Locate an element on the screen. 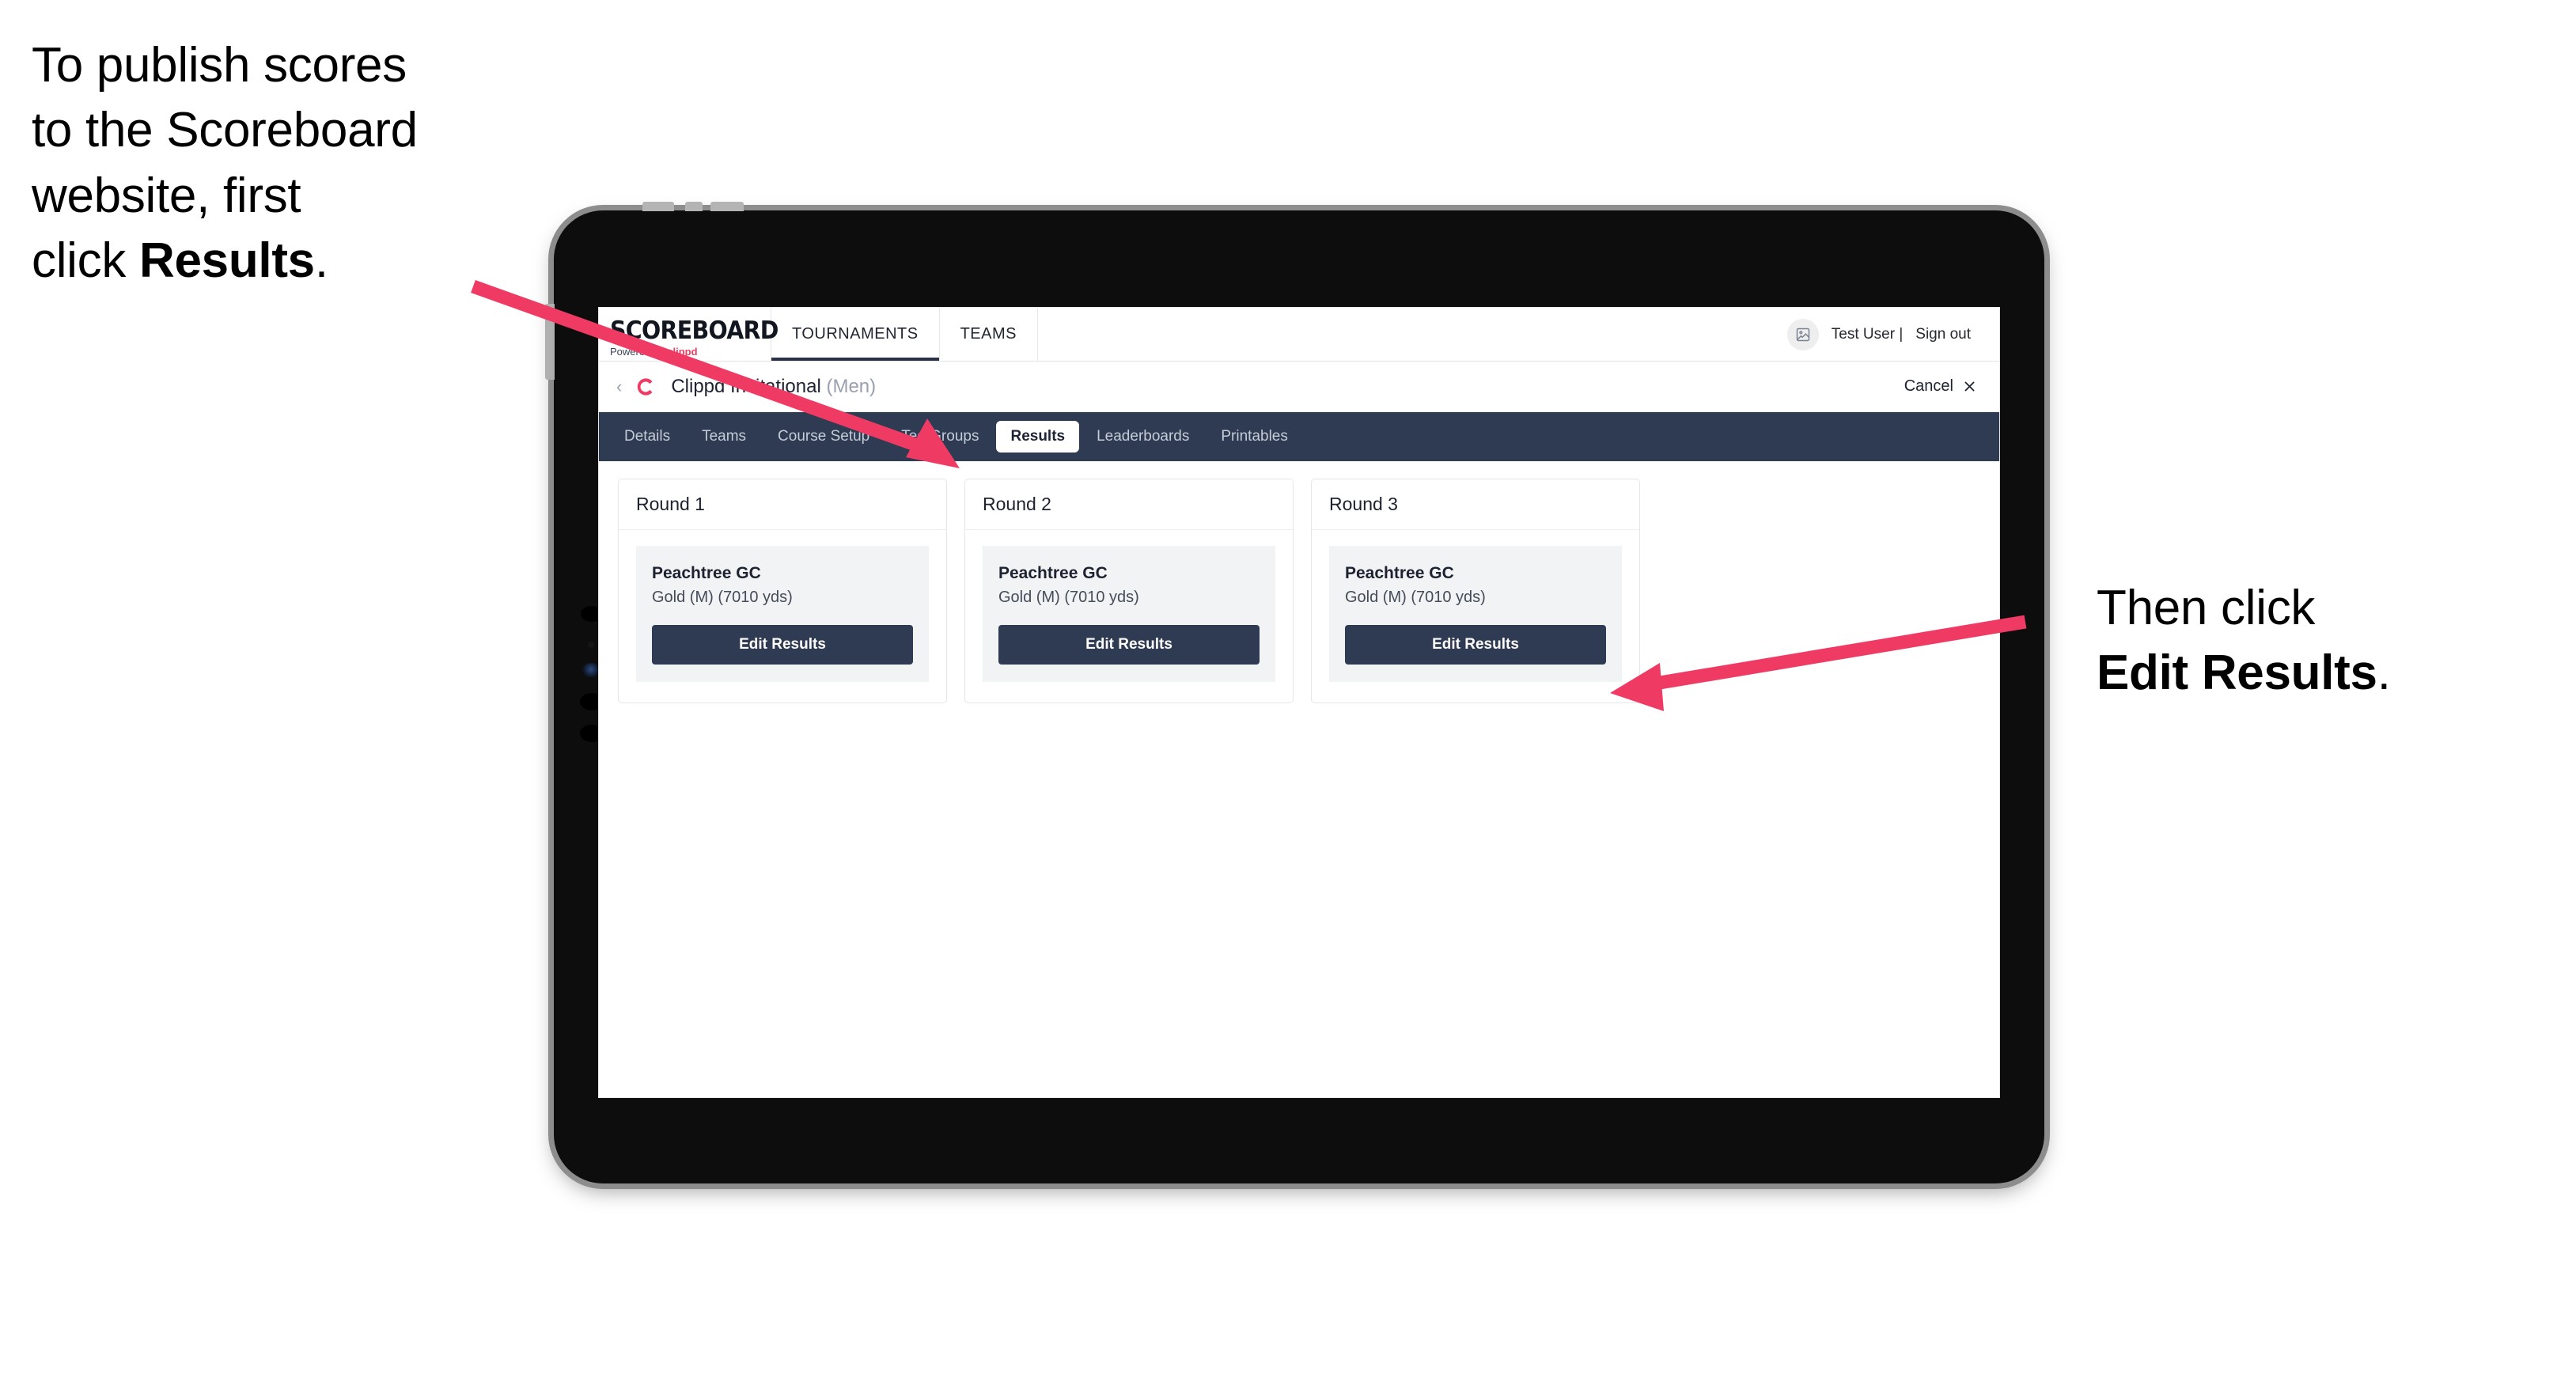 This screenshot has width=2576, height=1386. cancel-button: Cancel is located at coordinates (1943, 387).